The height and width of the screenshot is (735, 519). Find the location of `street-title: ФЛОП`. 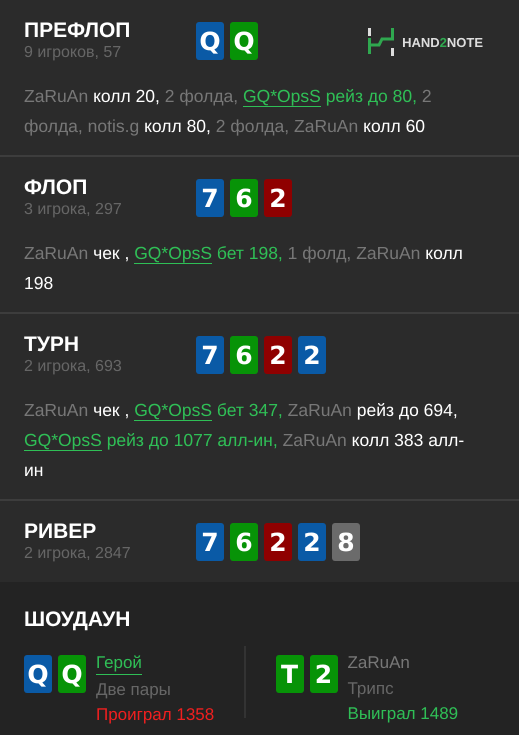

street-title: ФЛОП is located at coordinates (56, 188).